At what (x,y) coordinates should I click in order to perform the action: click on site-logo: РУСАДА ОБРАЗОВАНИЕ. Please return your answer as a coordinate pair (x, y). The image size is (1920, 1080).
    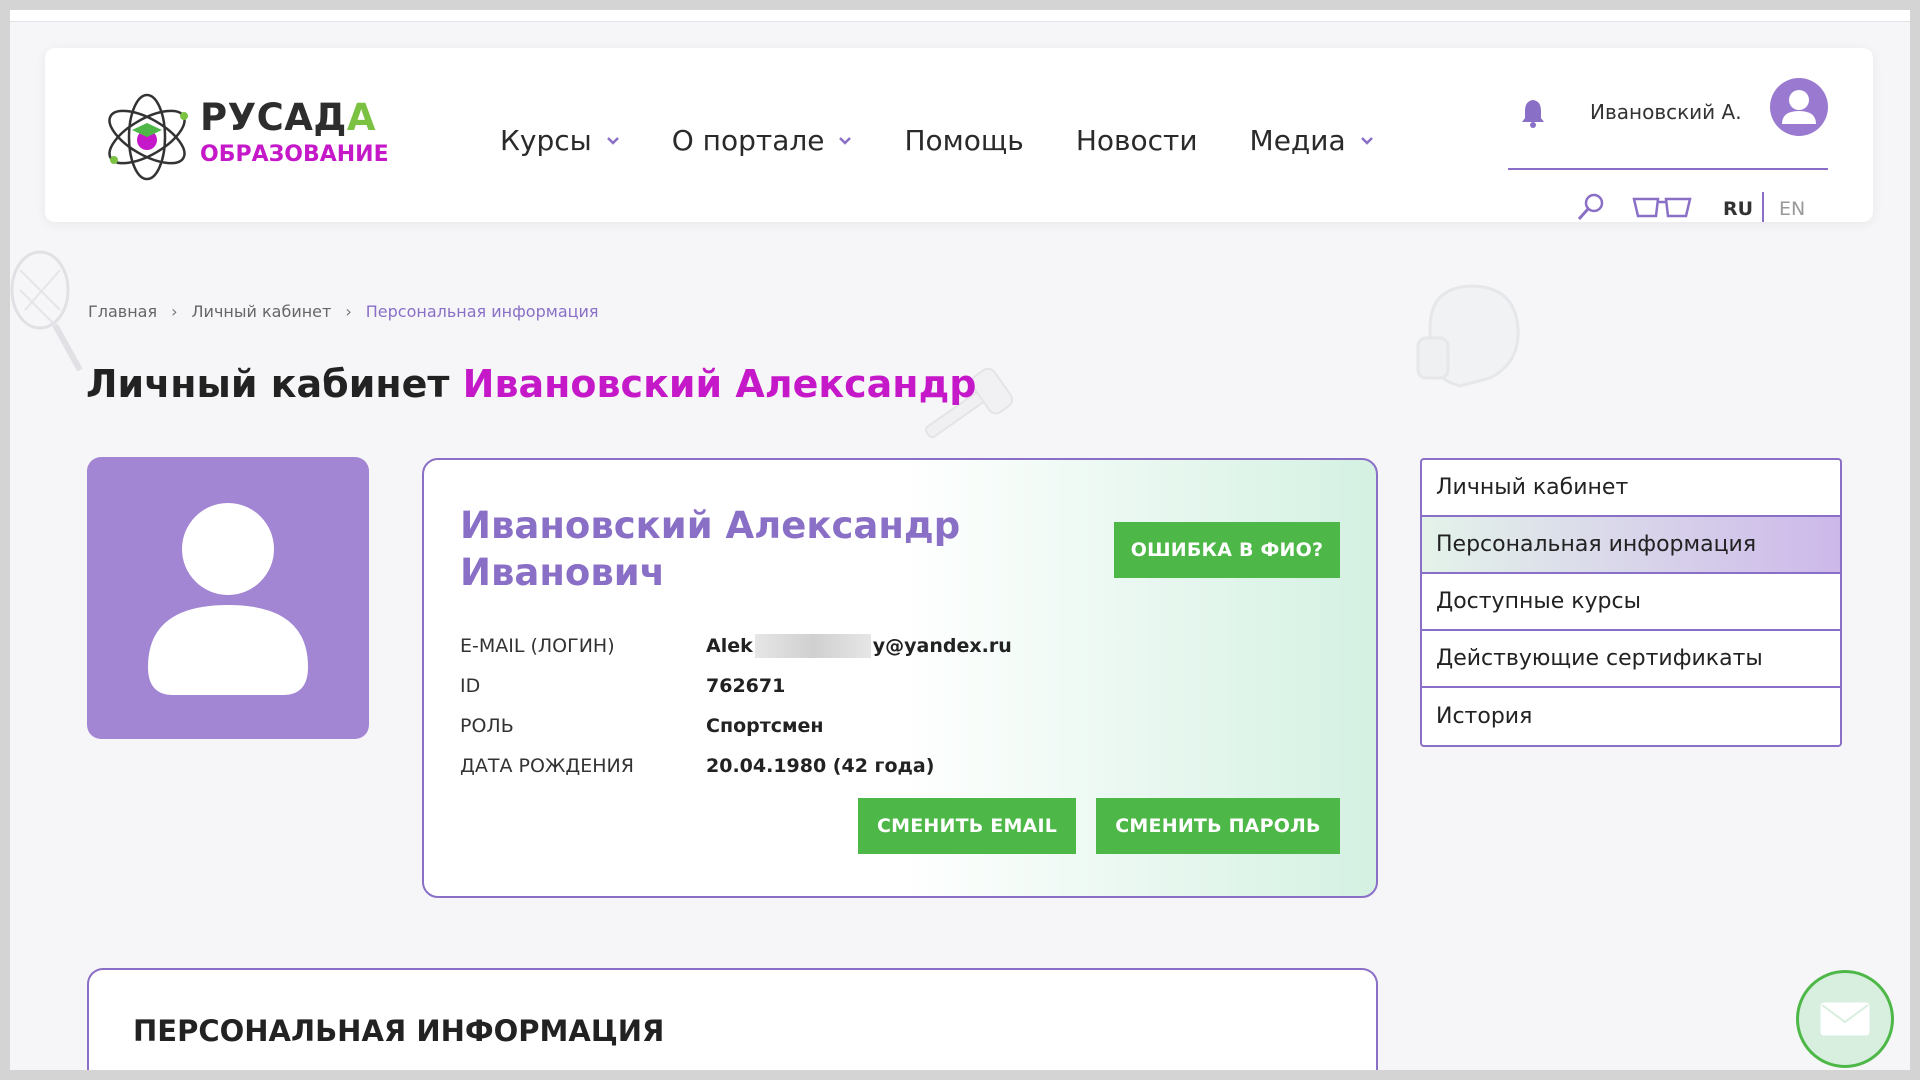
    Looking at the image, I should click on (245, 137).